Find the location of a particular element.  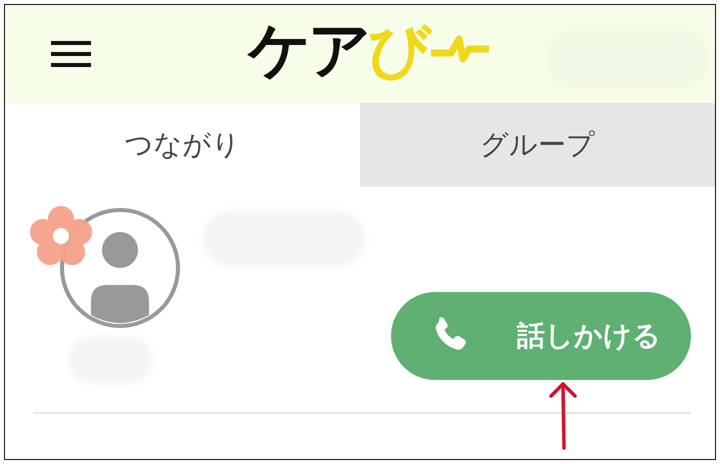

tab: グループ is located at coordinates (537, 145).